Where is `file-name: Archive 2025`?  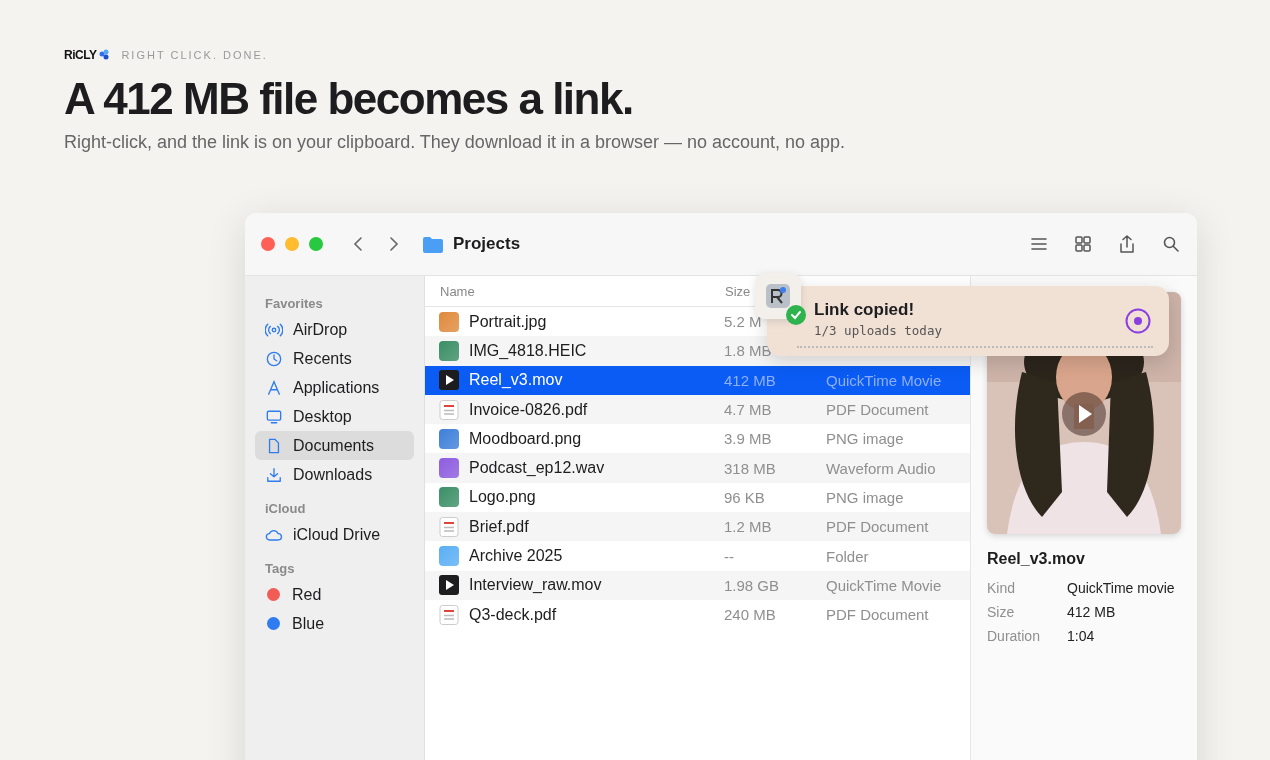 file-name: Archive 2025 is located at coordinates (516, 556).